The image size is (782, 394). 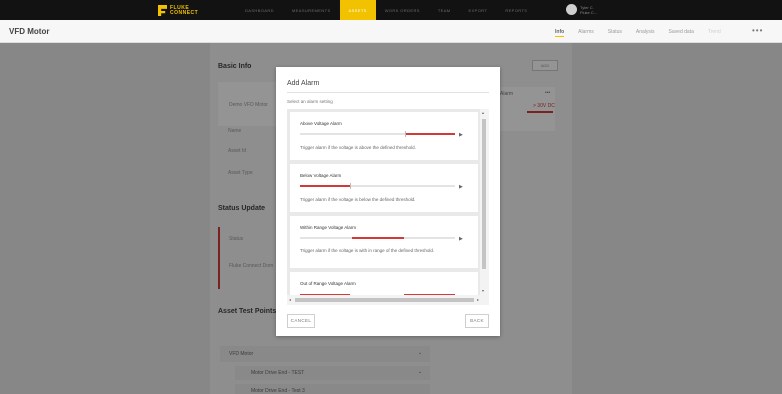 I want to click on scroll-up-icon: ▴, so click(x=483, y=112).